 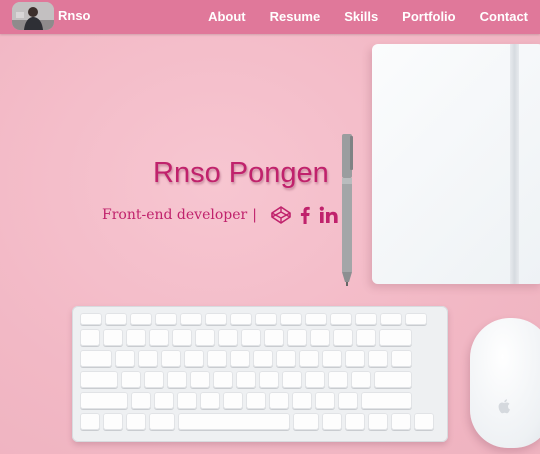 I want to click on codepen-icon, so click(x=281, y=215).